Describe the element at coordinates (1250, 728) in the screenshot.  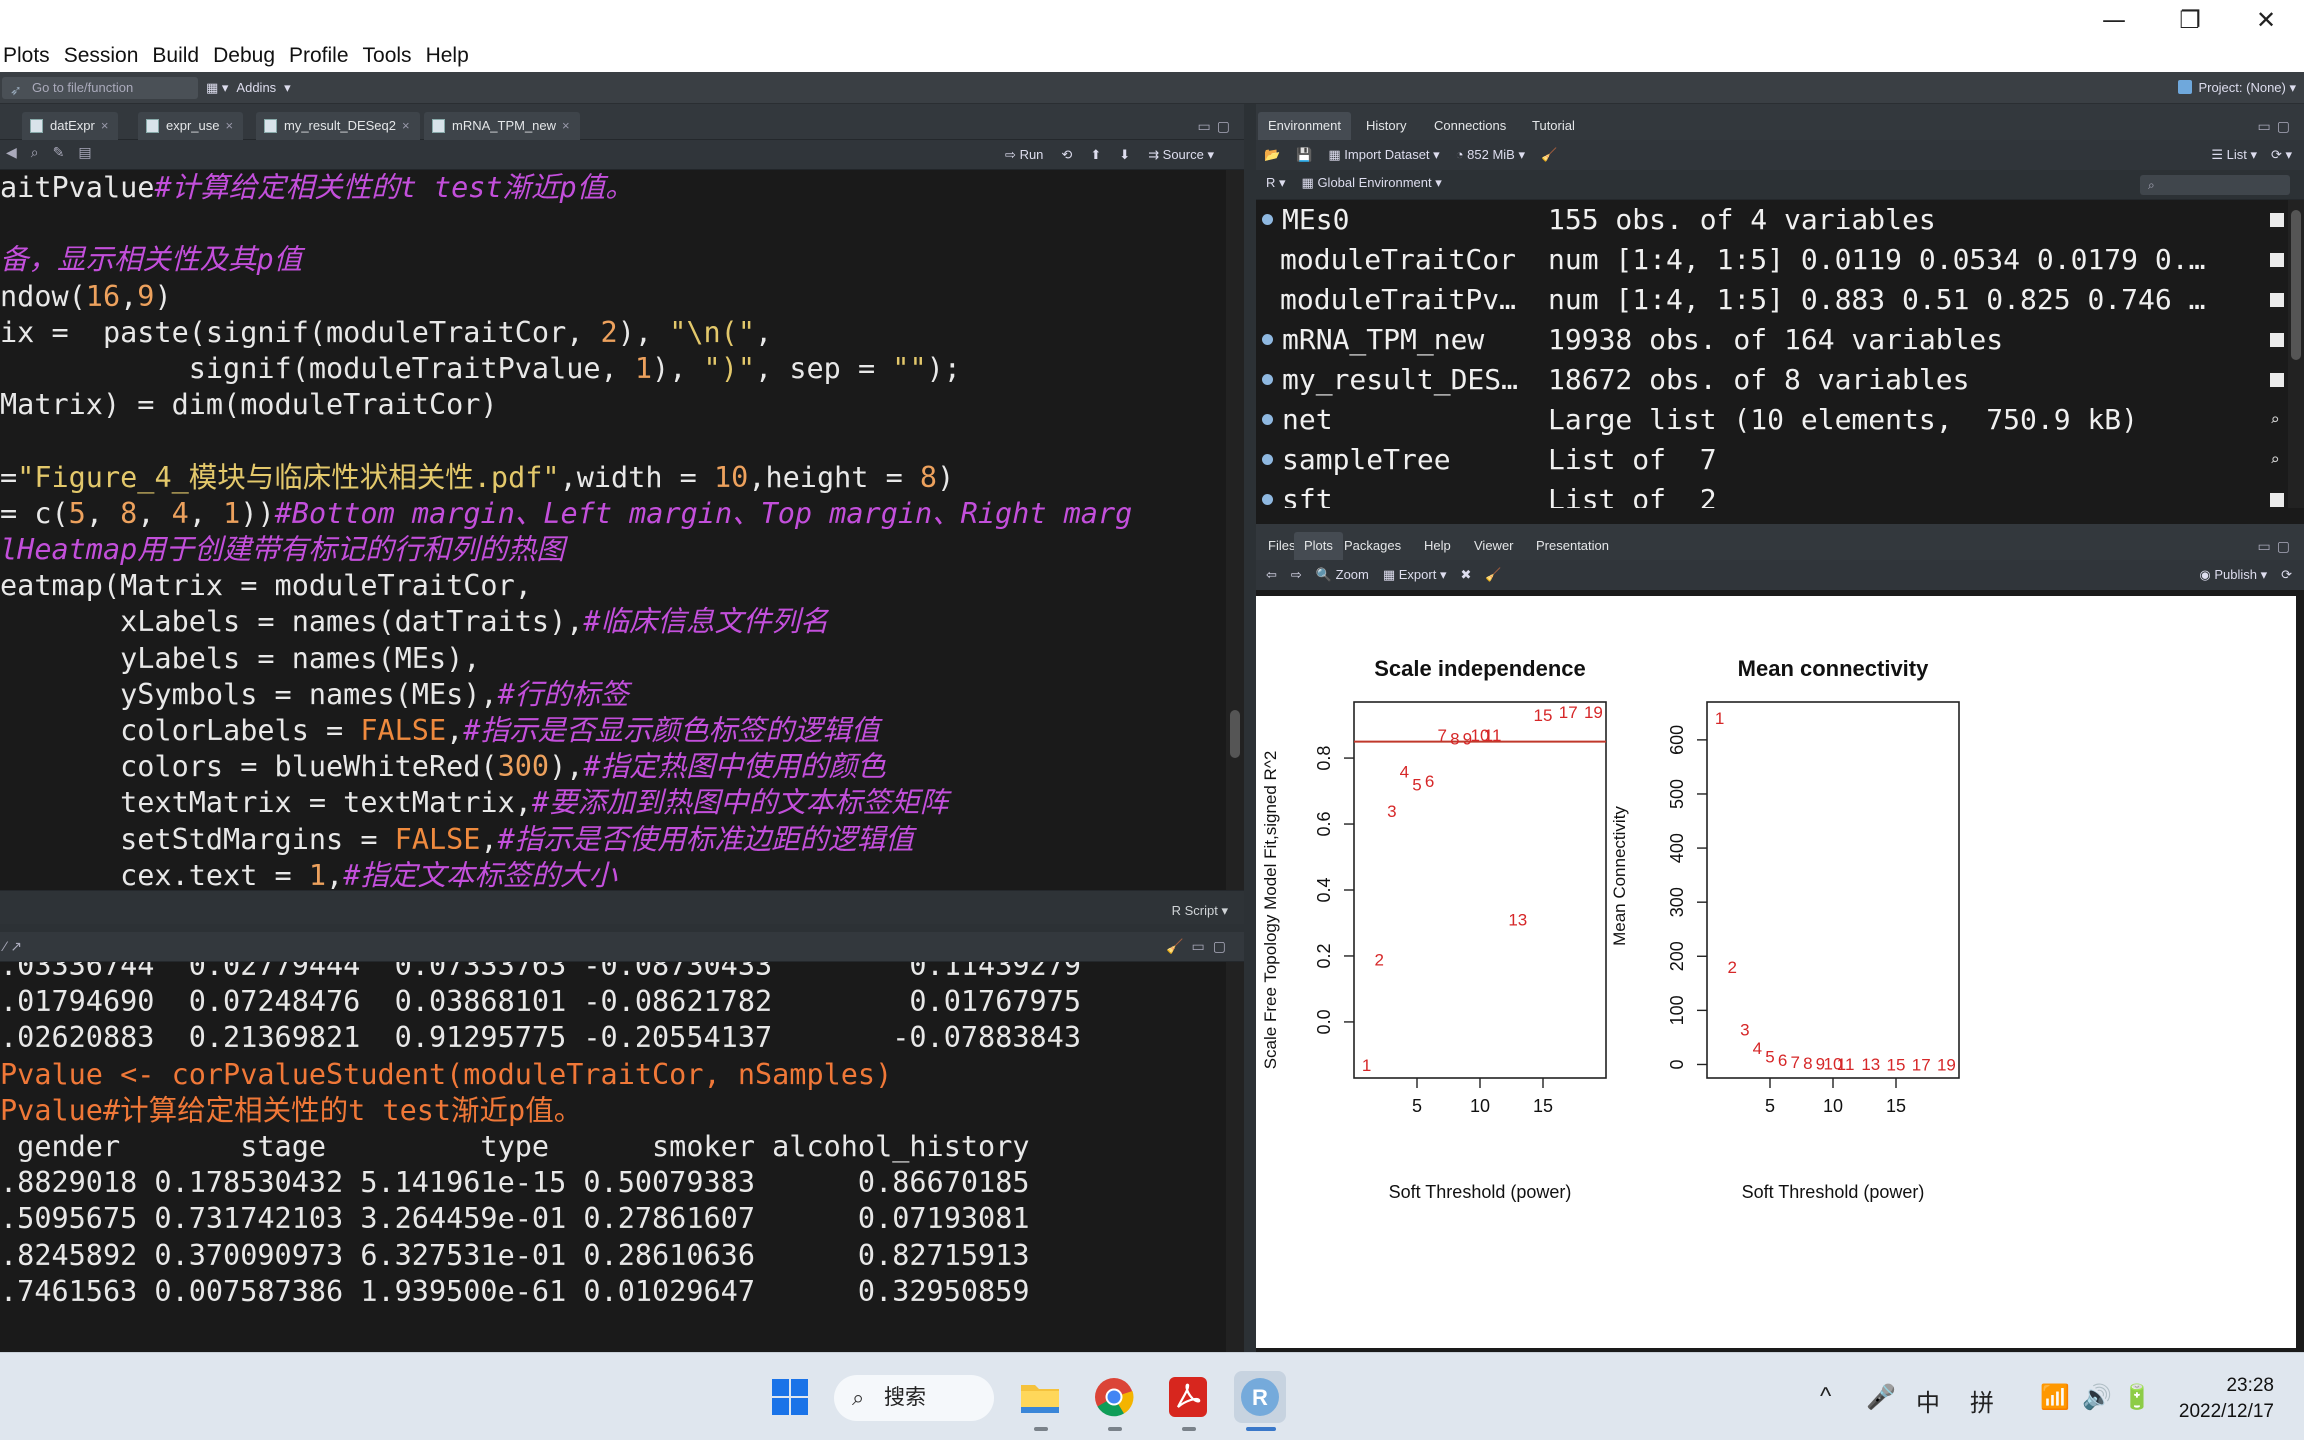
I see `vertical-splitter` at that location.